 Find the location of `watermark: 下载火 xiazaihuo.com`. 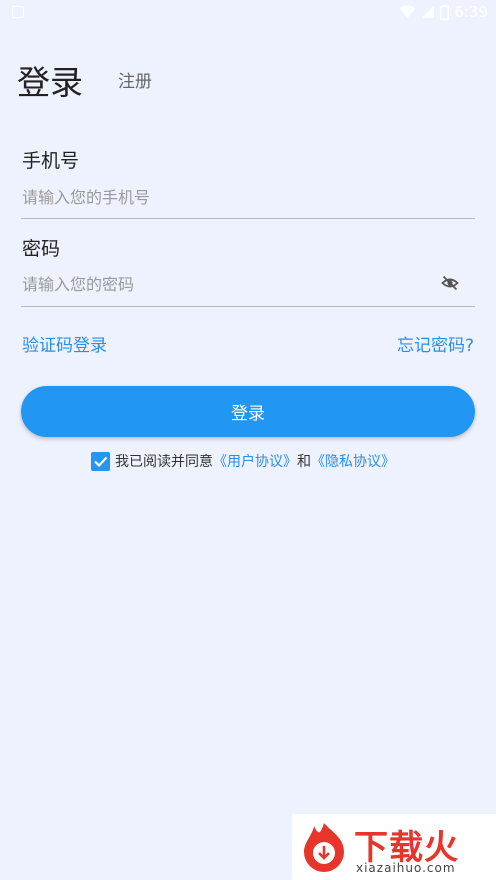

watermark: 下载火 xiazaihuo.com is located at coordinates (394, 847).